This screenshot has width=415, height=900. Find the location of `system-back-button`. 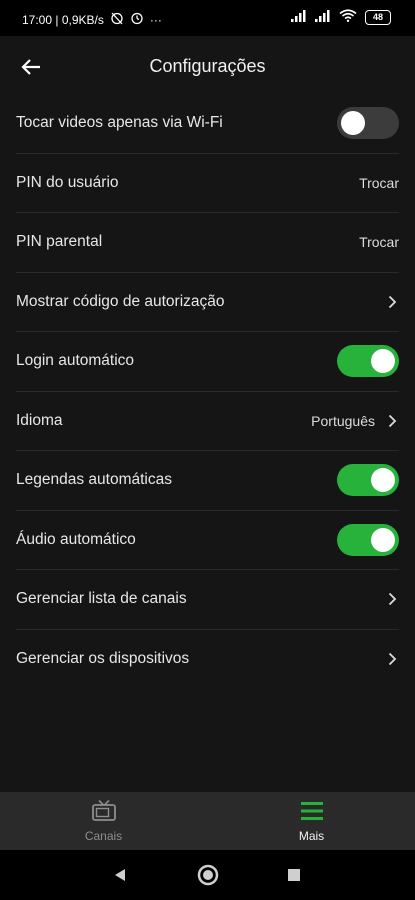

system-back-button is located at coordinates (120, 875).